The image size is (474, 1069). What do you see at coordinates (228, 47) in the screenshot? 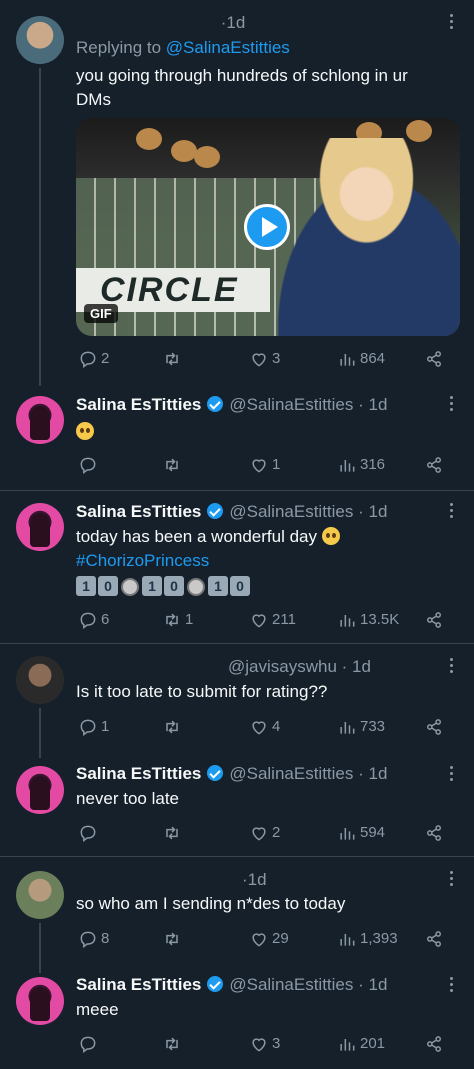
I see `replying-handle: @SalinaEstitties` at bounding box center [228, 47].